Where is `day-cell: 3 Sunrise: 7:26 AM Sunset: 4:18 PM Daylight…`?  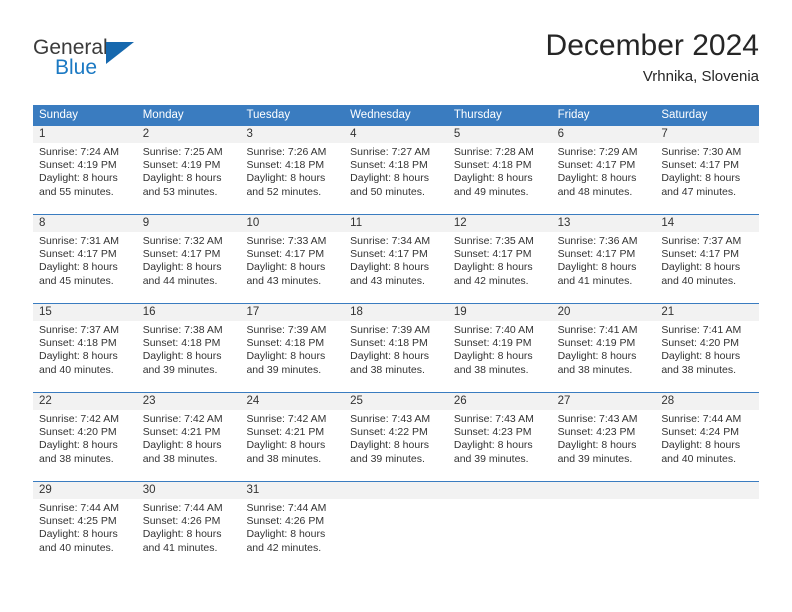
day-cell: 3 Sunrise: 7:26 AM Sunset: 4:18 PM Daylight… is located at coordinates (292, 170).